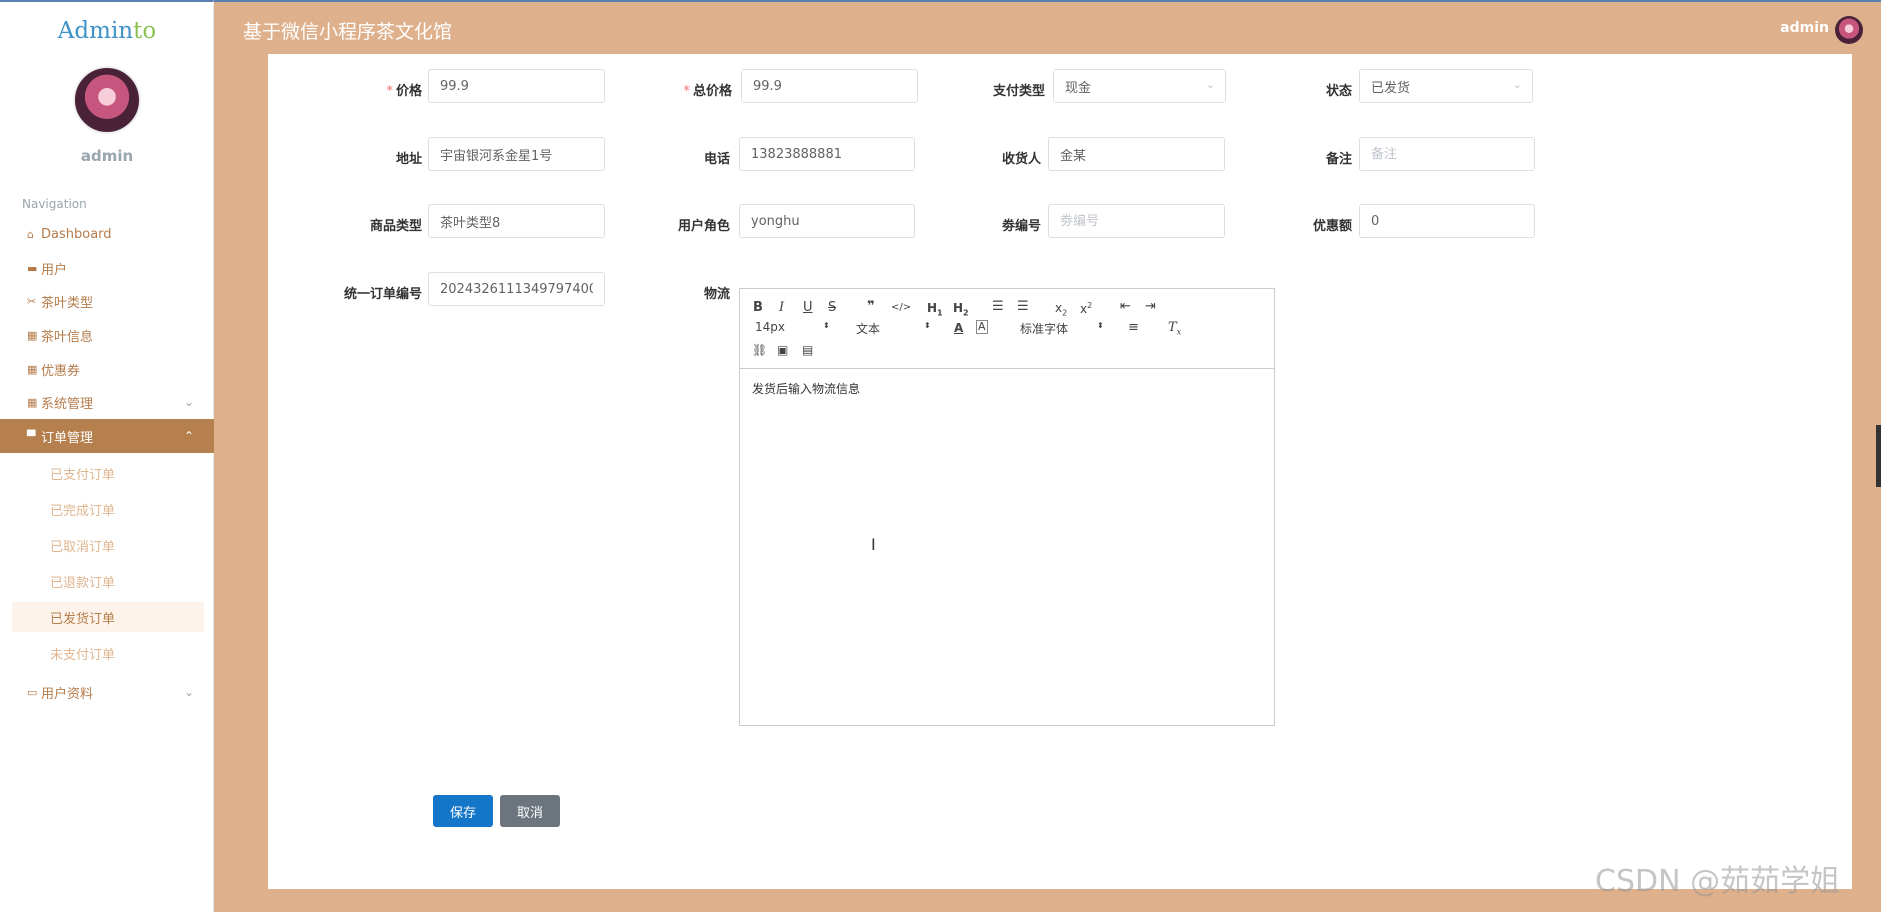 This screenshot has height=912, width=1881. What do you see at coordinates (1086, 307) in the screenshot?
I see `superscript-icon: x2` at bounding box center [1086, 307].